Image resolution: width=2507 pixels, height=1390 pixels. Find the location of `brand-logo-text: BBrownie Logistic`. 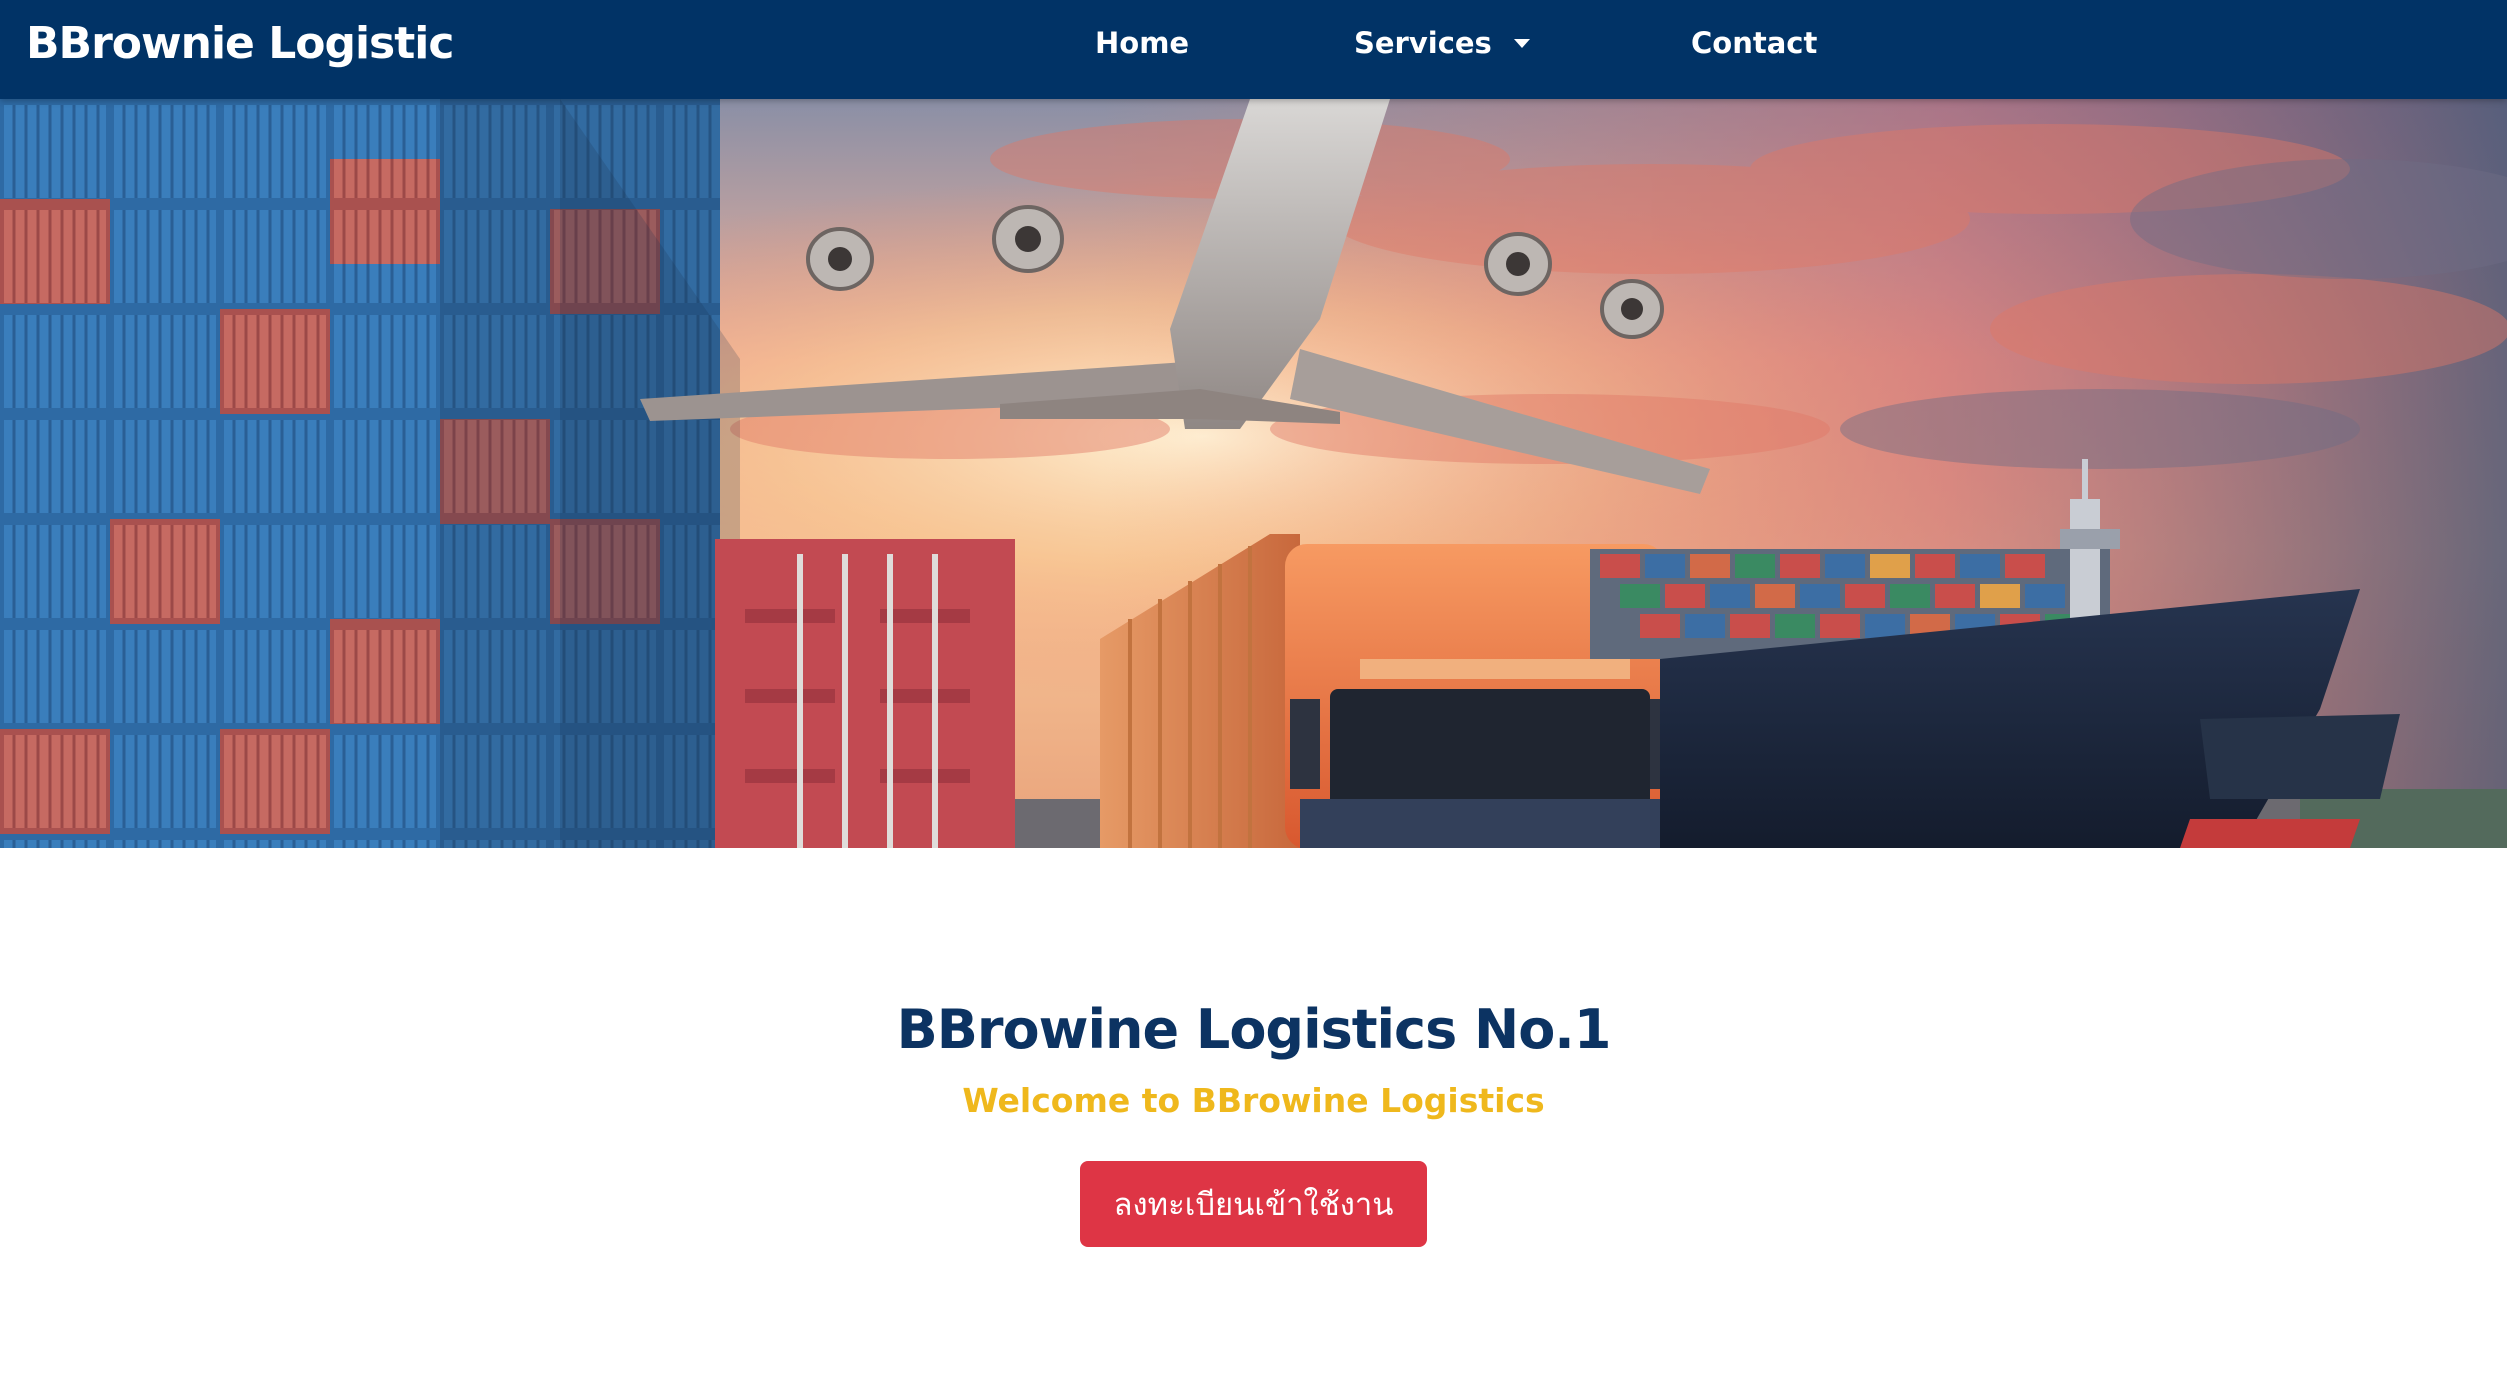

brand-logo-text: BBrownie Logistic is located at coordinates (240, 43).